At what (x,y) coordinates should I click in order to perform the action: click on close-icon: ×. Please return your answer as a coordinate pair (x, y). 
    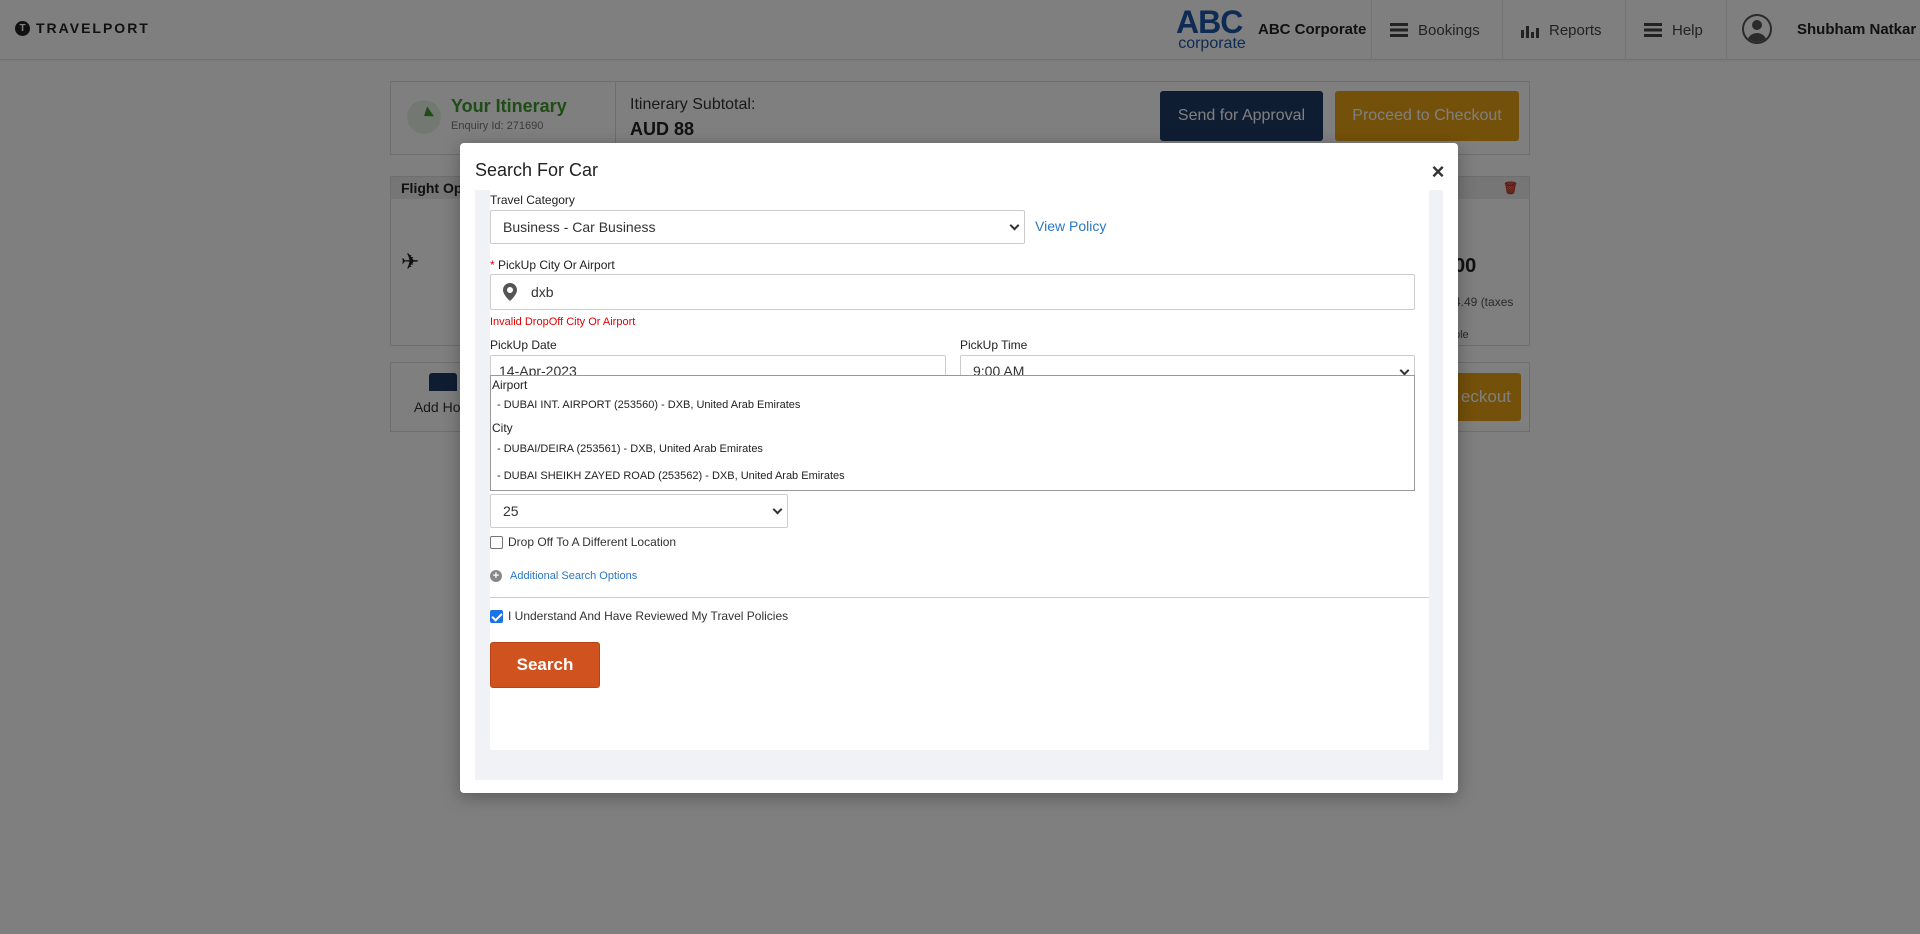
    Looking at the image, I should click on (1438, 172).